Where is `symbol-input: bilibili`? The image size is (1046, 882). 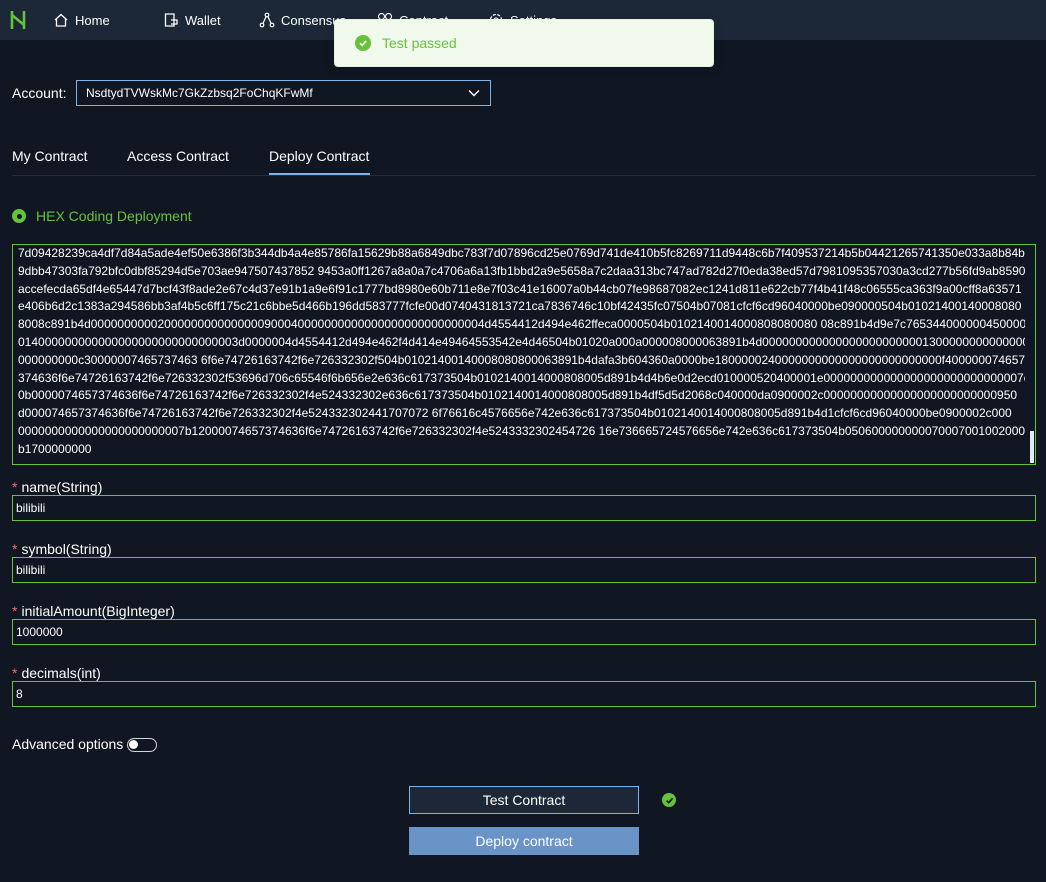 symbol-input: bilibili is located at coordinates (524, 570).